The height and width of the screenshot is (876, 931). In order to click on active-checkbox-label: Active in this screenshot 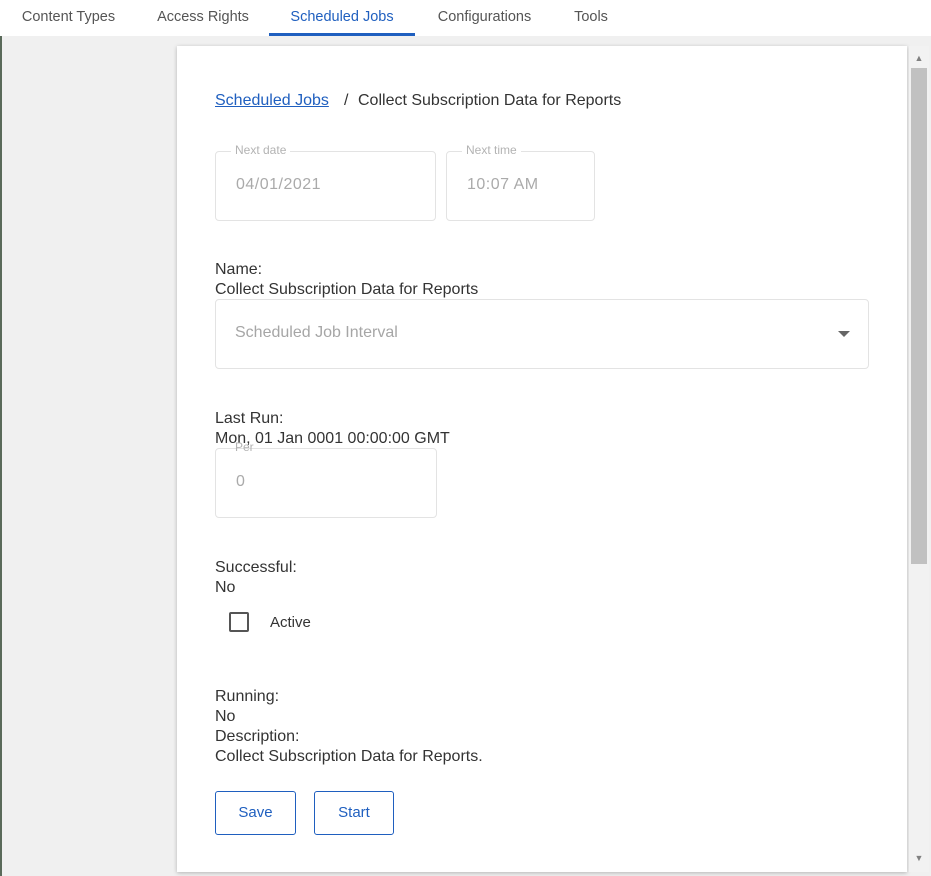, I will do `click(290, 622)`.